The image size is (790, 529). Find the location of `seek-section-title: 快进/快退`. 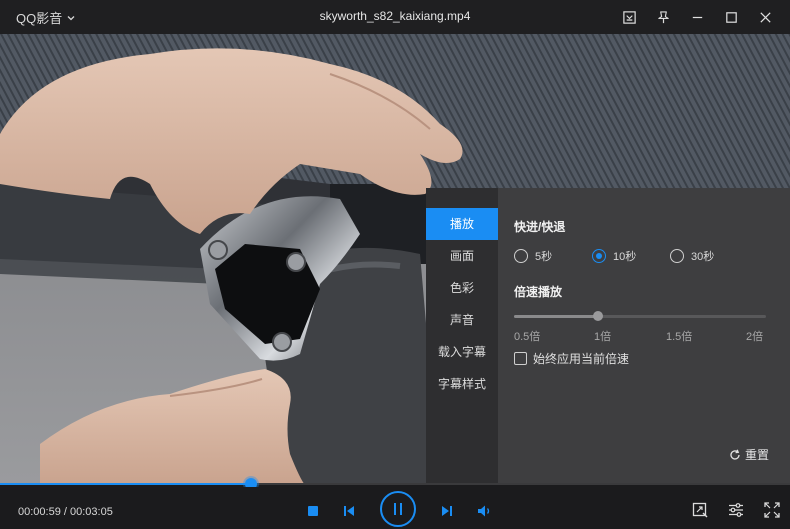

seek-section-title: 快进/快退 is located at coordinates (540, 227).